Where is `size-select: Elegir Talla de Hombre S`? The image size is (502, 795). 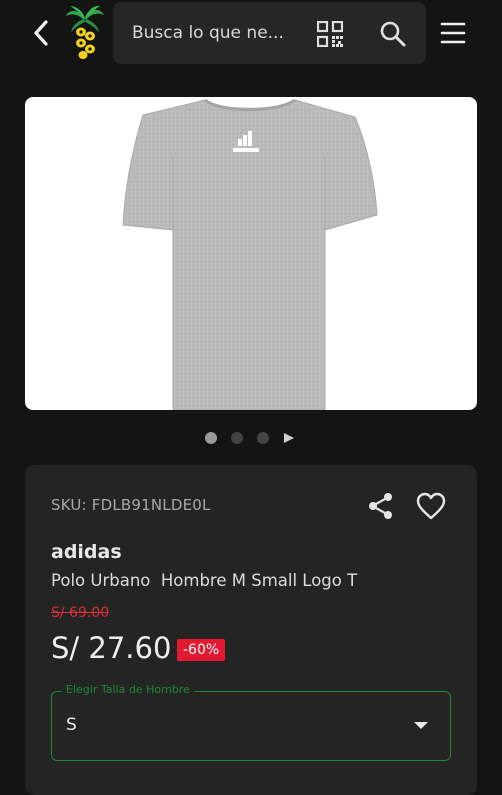 size-select: Elegir Talla de Hombre S is located at coordinates (251, 722).